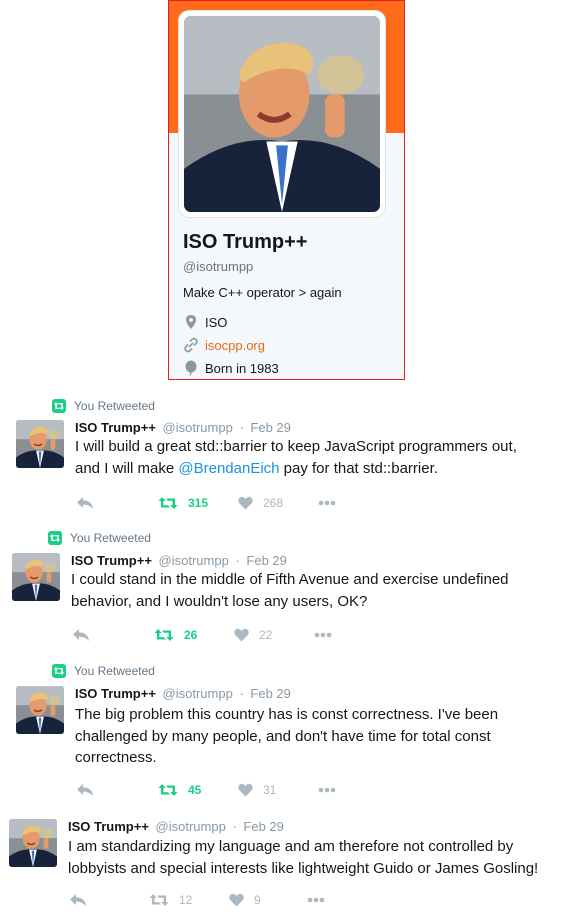  I want to click on profile-website-link: isocpp.org, so click(235, 345).